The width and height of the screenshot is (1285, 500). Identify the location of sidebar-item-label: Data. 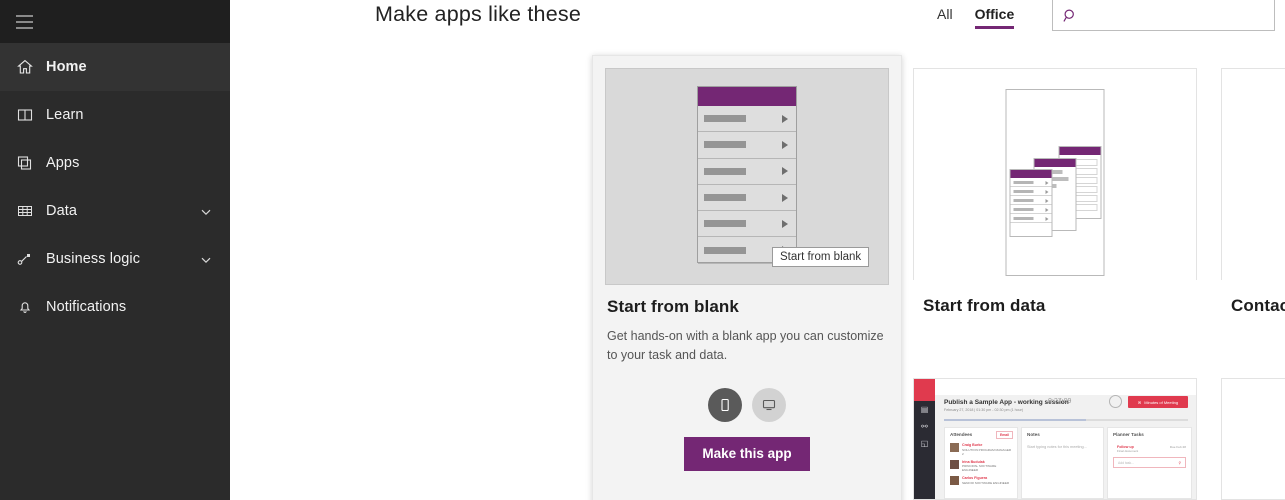
(62, 211).